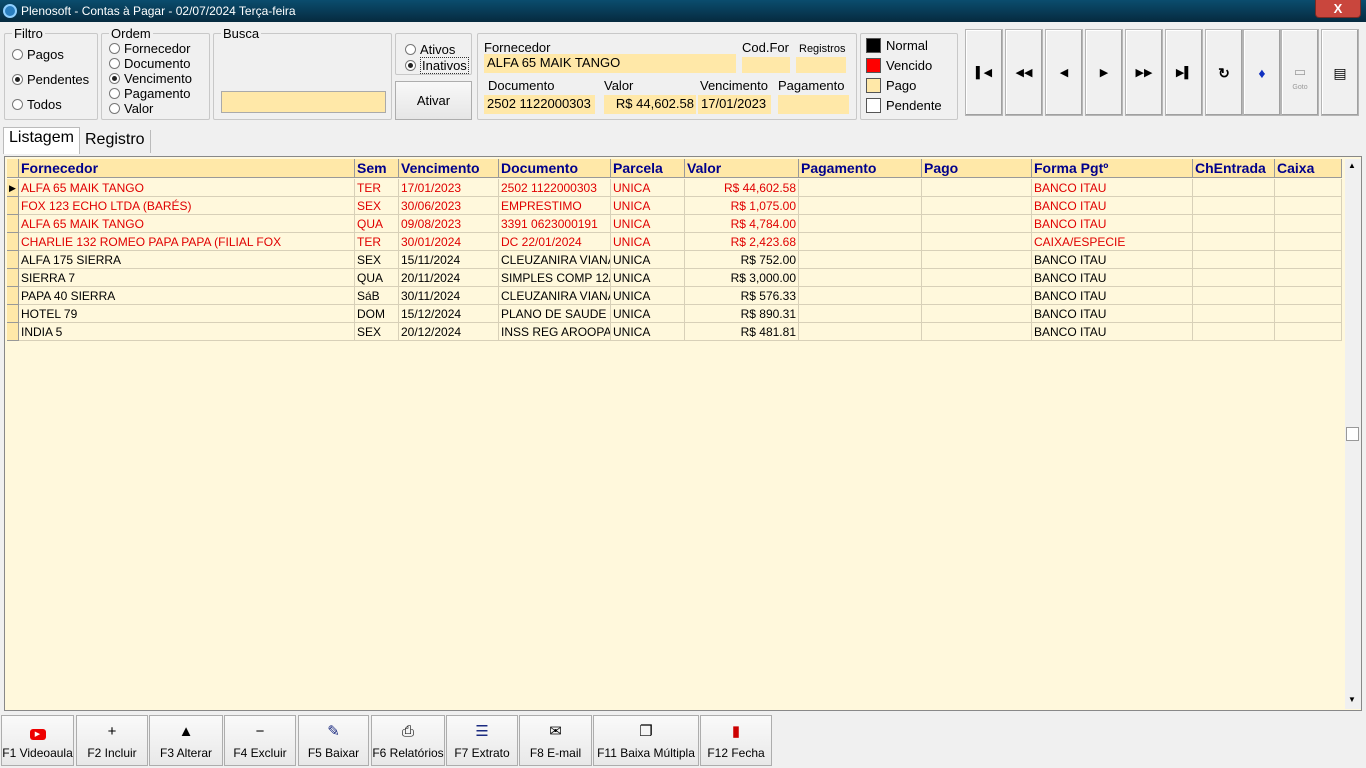 This screenshot has height=768, width=1366. Describe the element at coordinates (646, 740) in the screenshot. I see `baixa-multipla-button: ❐ F11 Baixa Múltipla` at that location.